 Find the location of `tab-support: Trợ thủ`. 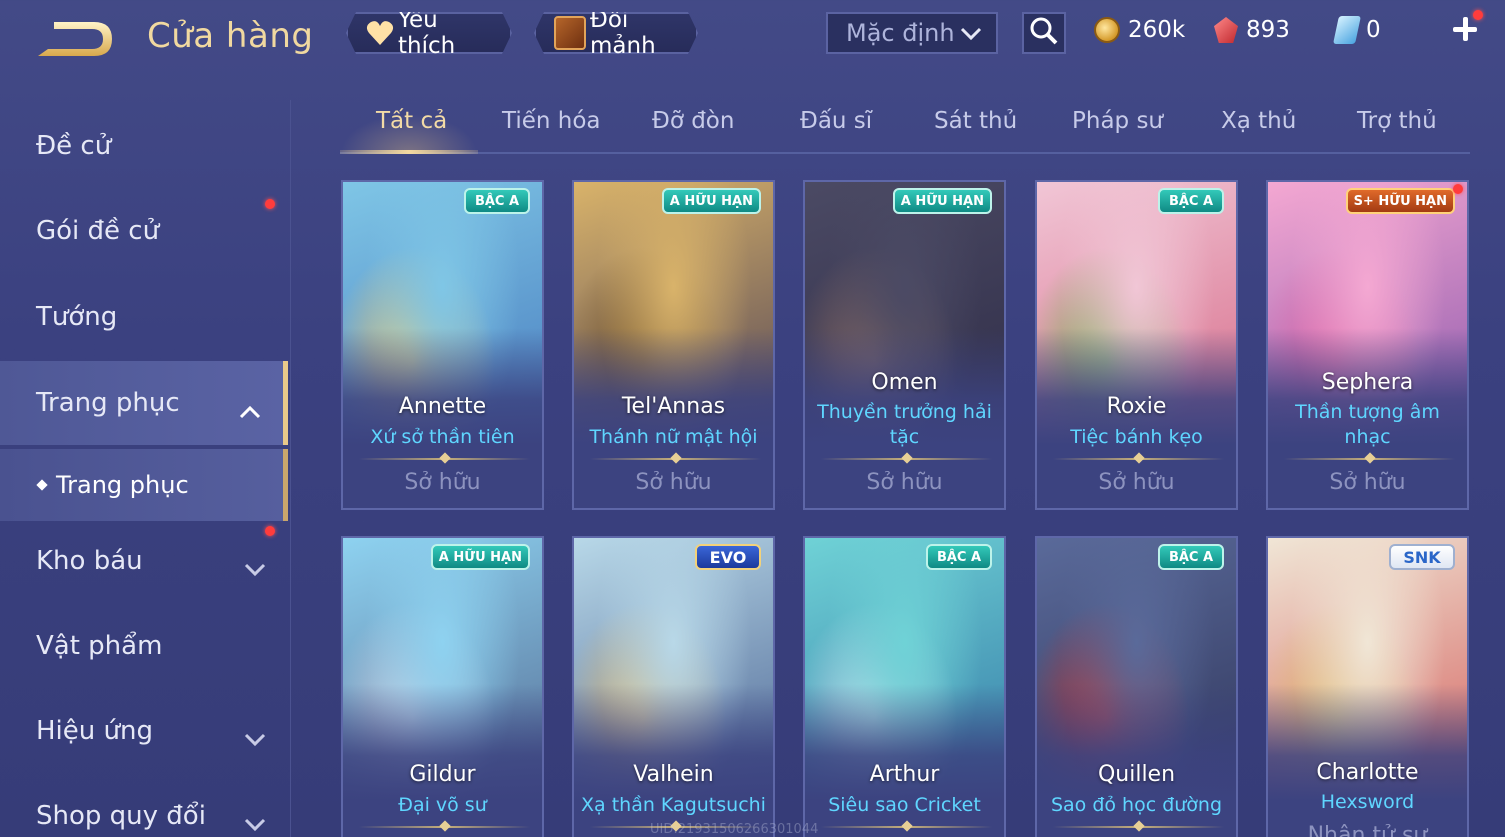

tab-support: Trợ thủ is located at coordinates (1397, 121).